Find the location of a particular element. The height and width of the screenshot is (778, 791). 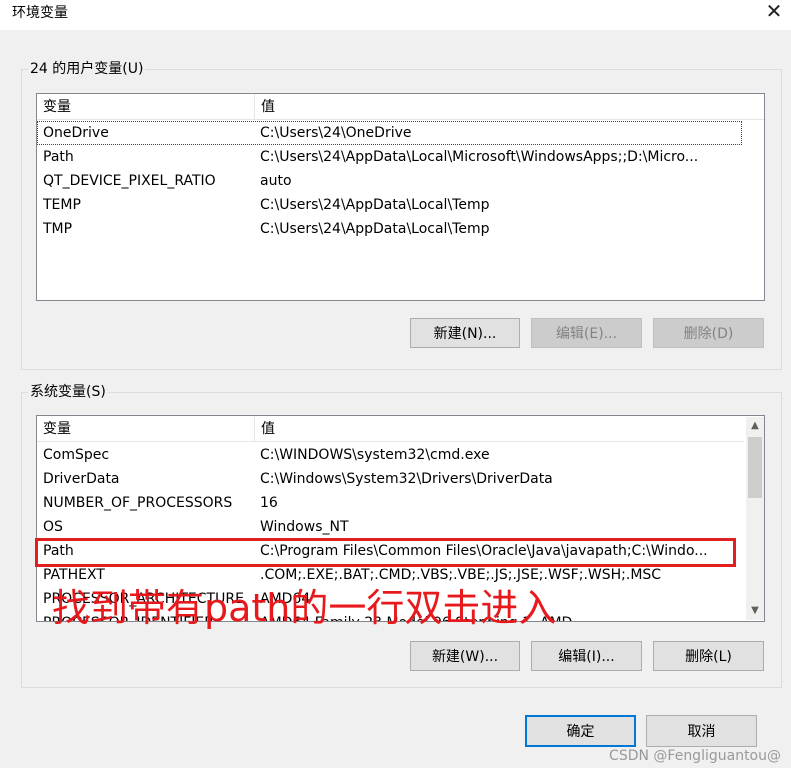

system-variables-scrollbar: ▲ ▼ is located at coordinates (755, 518).